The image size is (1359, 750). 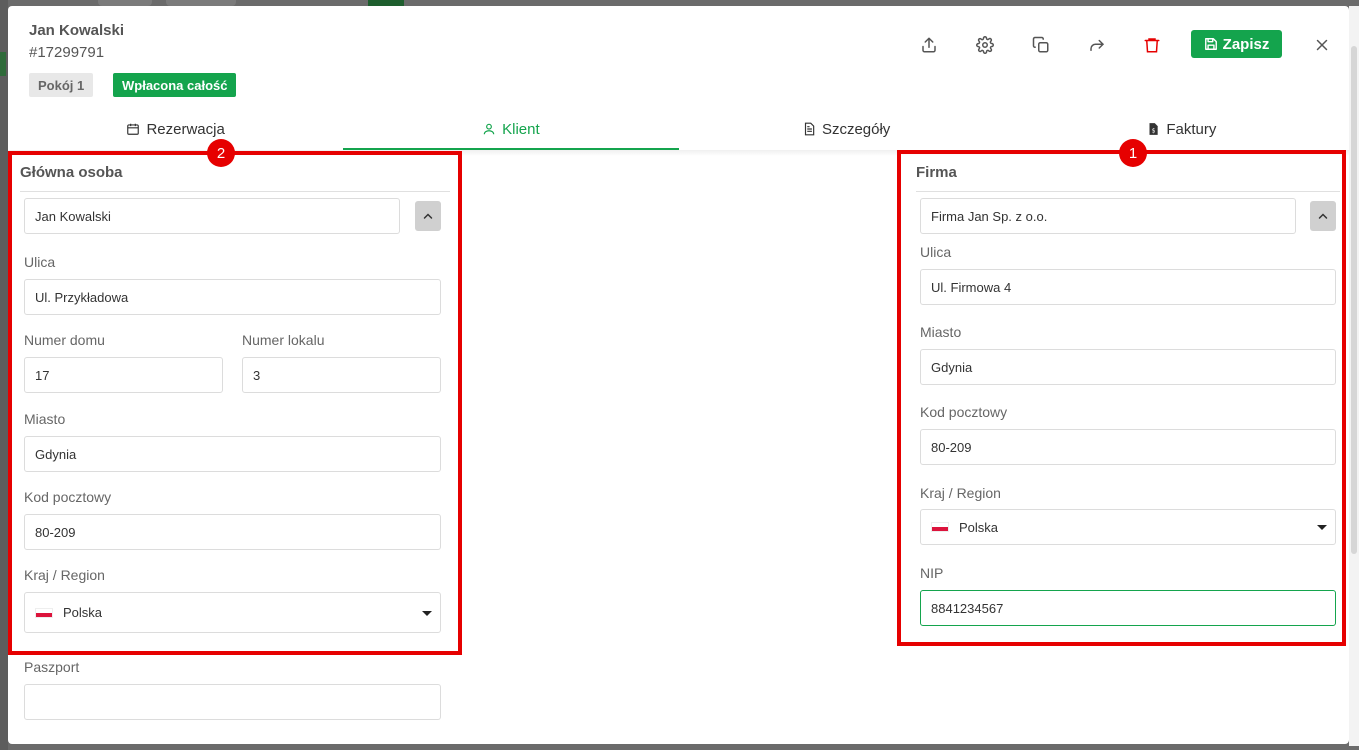 I want to click on save-icon, so click(x=1210, y=44).